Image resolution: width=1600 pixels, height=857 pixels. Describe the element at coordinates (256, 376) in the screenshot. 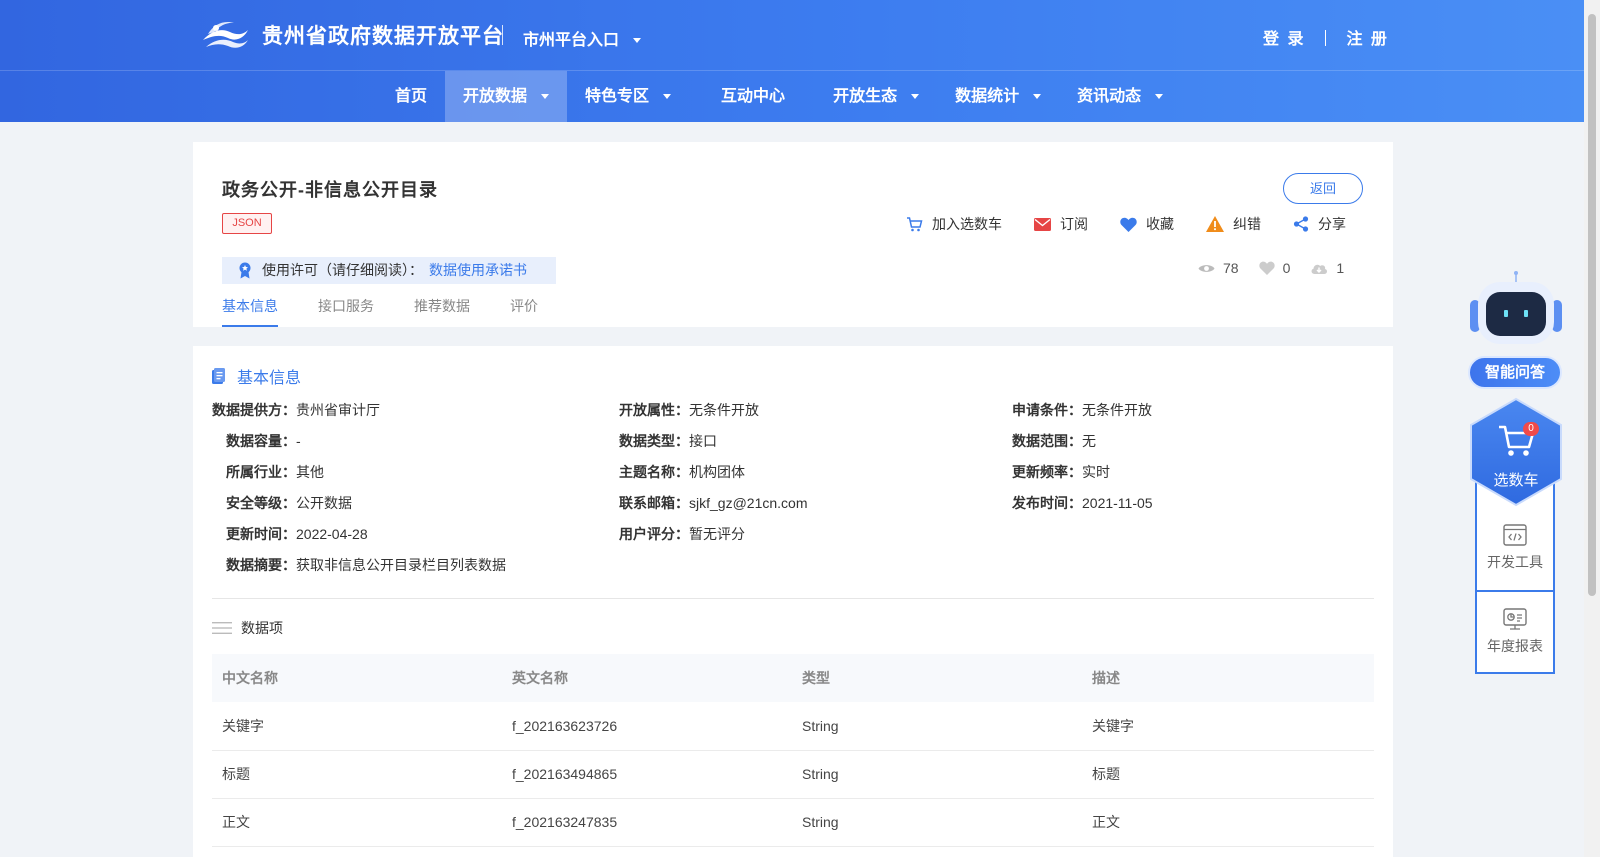

I see `basic-info-heading: 基本信息` at that location.